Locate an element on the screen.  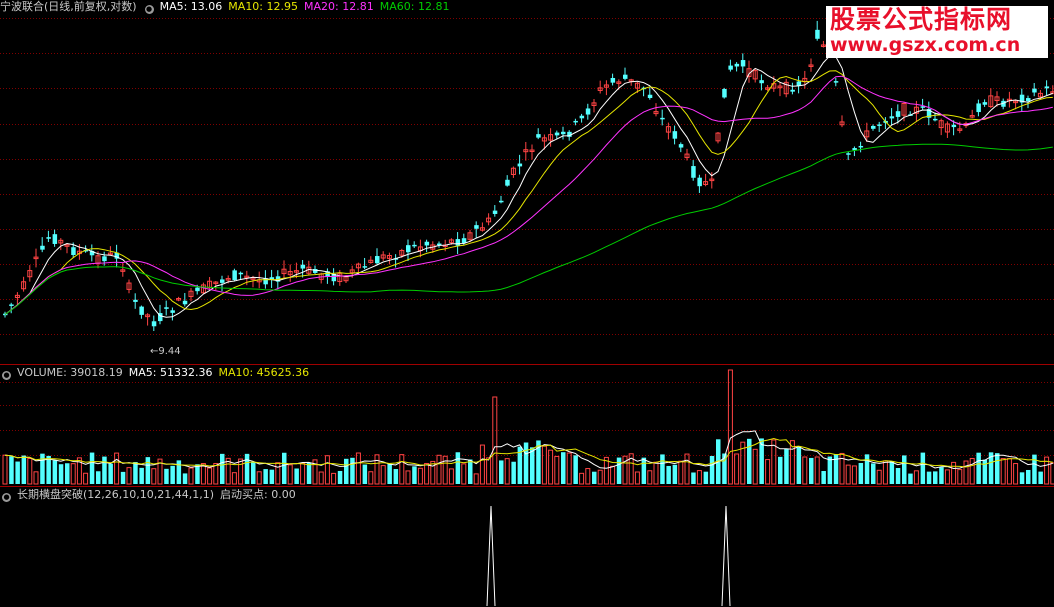
watermark-title: 股票公式指标网 is located at coordinates (921, 19).